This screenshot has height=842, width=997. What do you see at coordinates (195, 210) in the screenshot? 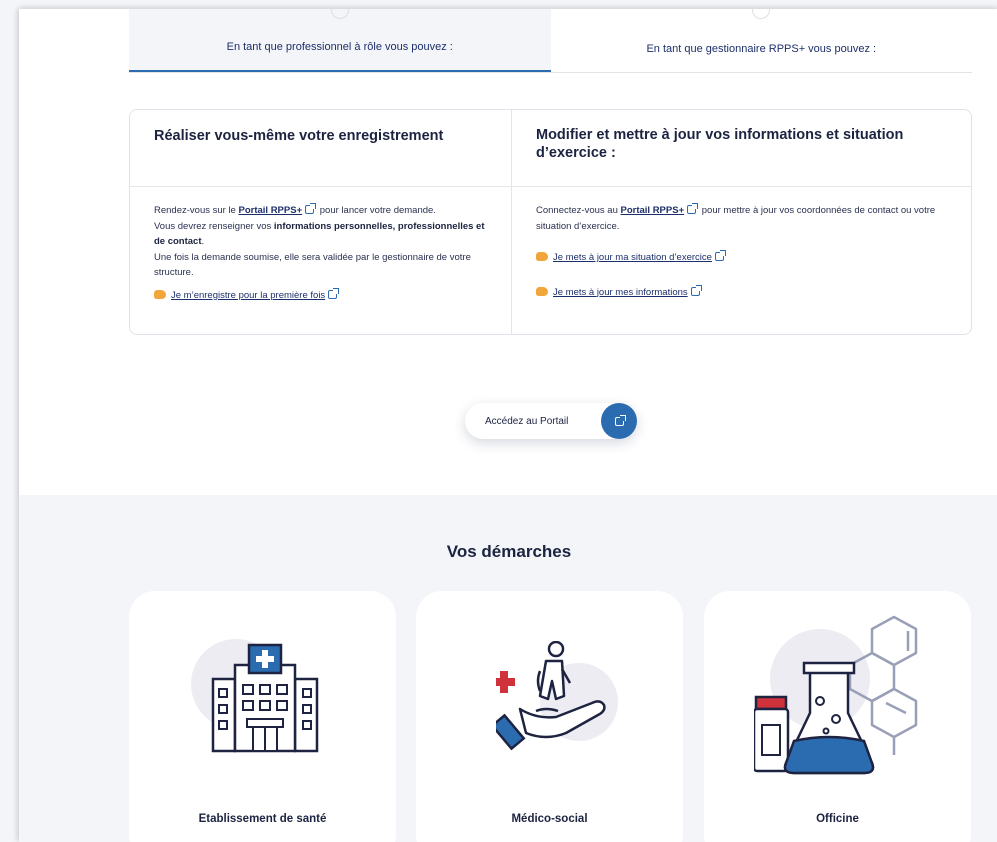
I see `left-text-1: Rendez-vous sur le` at bounding box center [195, 210].